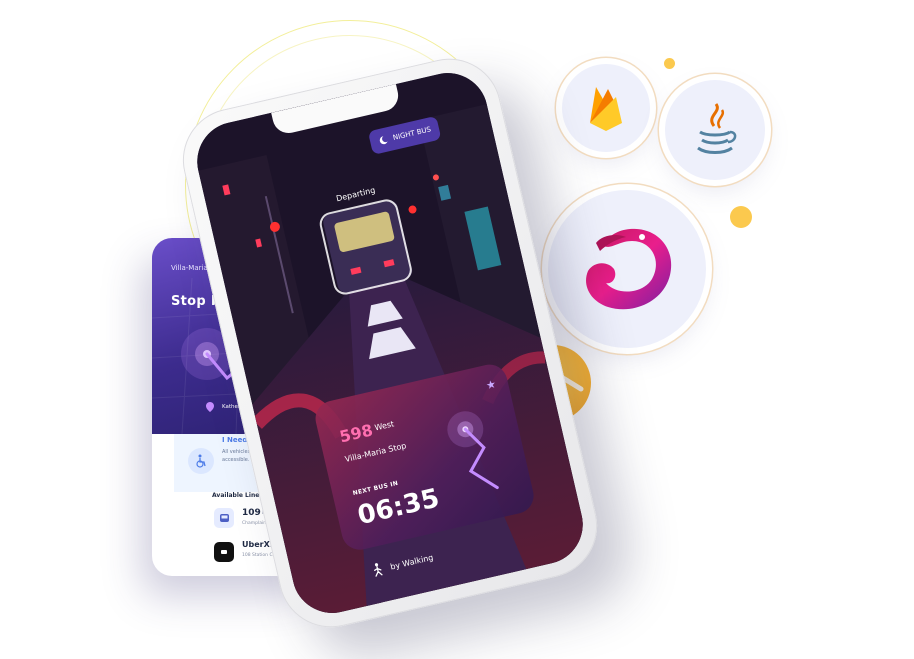 This screenshot has width=914, height=659. I want to click on reactivex-icon, so click(629, 269).